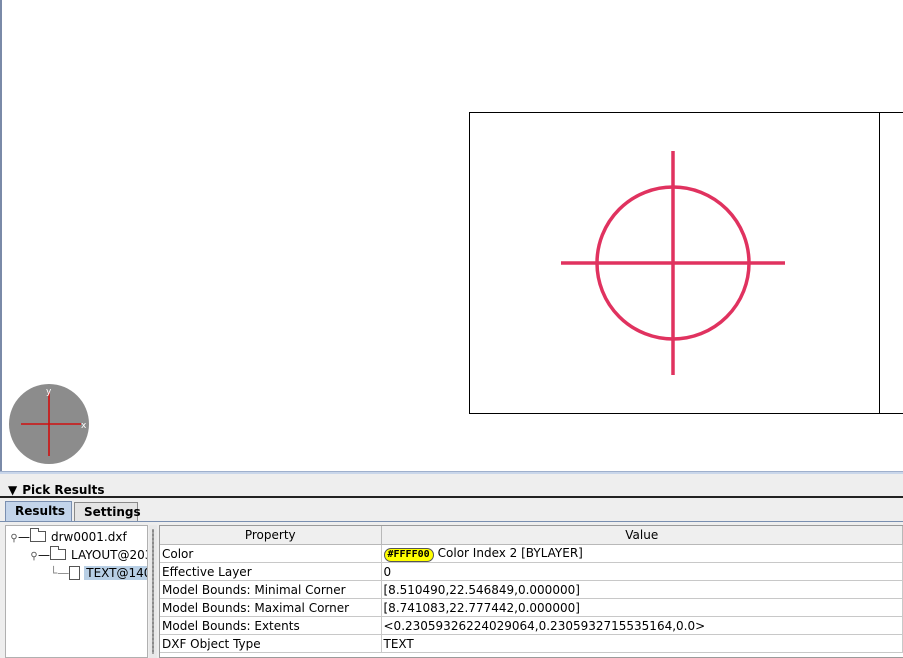 The width and height of the screenshot is (903, 658). I want to click on value-cell: [8.741083,22.777442,0.000000], so click(642, 607).